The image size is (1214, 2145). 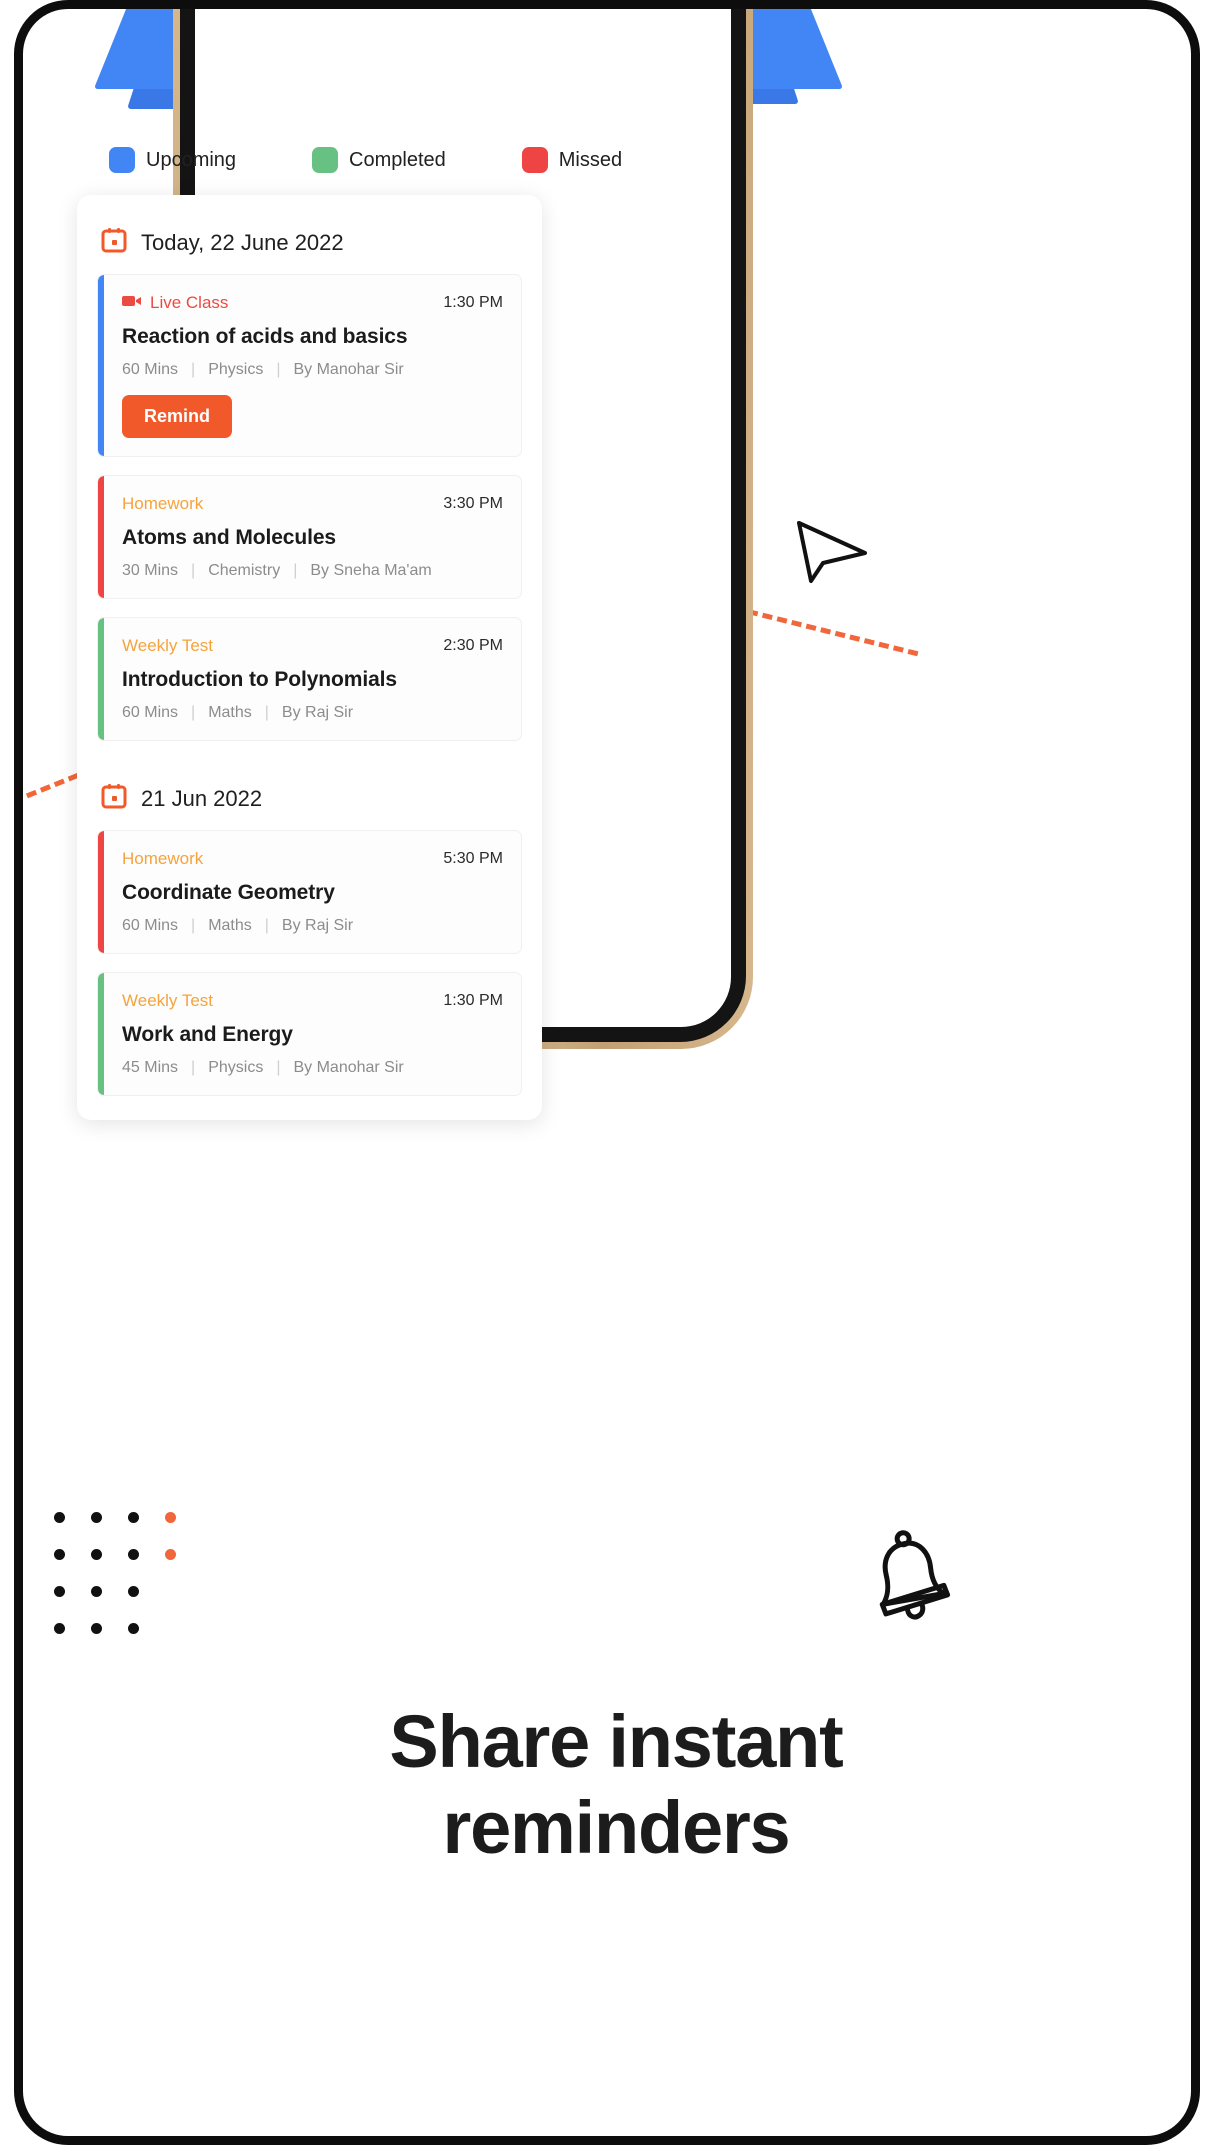 I want to click on video-camera-icon, so click(x=132, y=303).